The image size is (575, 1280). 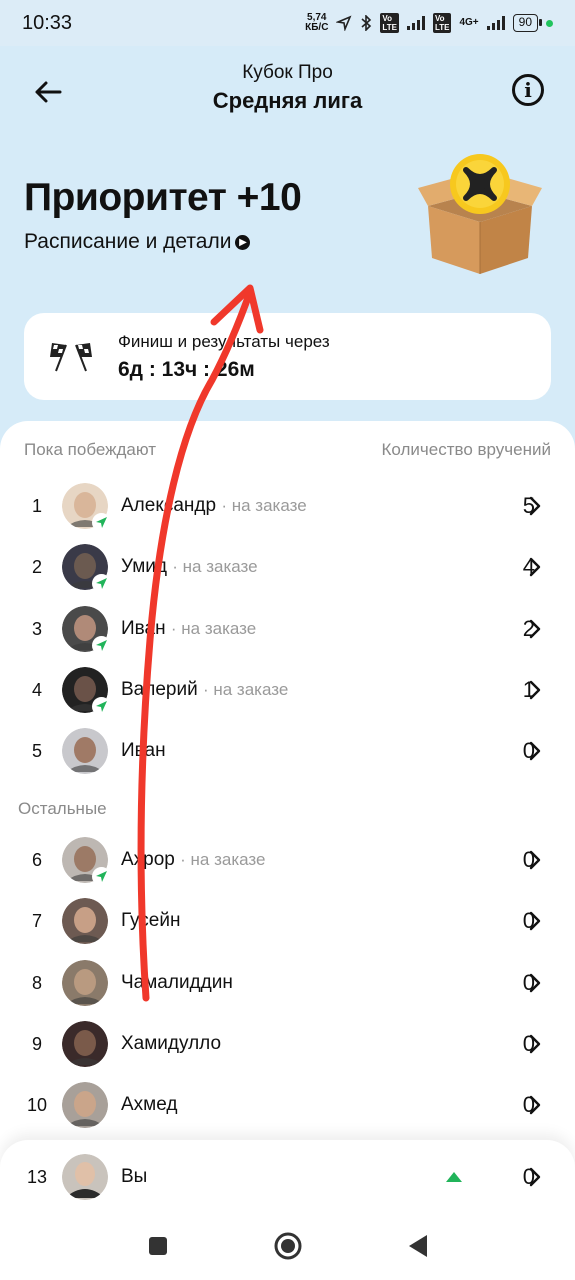 What do you see at coordinates (442, 23) in the screenshot?
I see `volte-icon-2: Vo LTE` at bounding box center [442, 23].